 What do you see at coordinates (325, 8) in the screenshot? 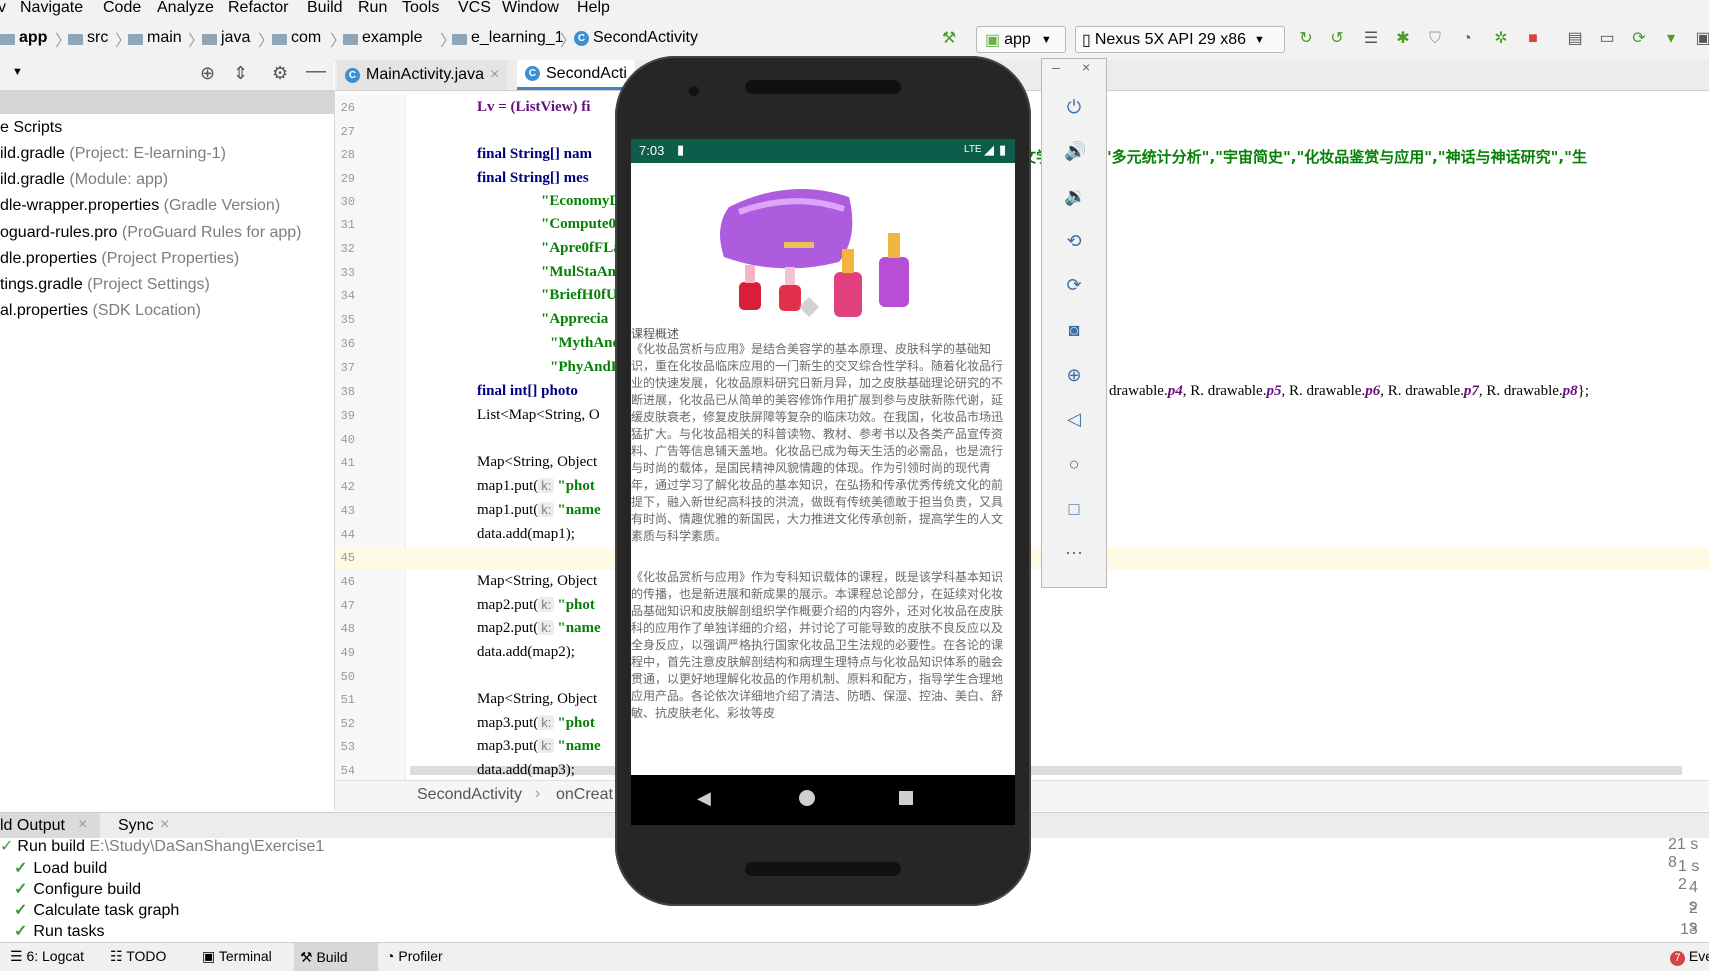
I see `menu-build: Build` at bounding box center [325, 8].